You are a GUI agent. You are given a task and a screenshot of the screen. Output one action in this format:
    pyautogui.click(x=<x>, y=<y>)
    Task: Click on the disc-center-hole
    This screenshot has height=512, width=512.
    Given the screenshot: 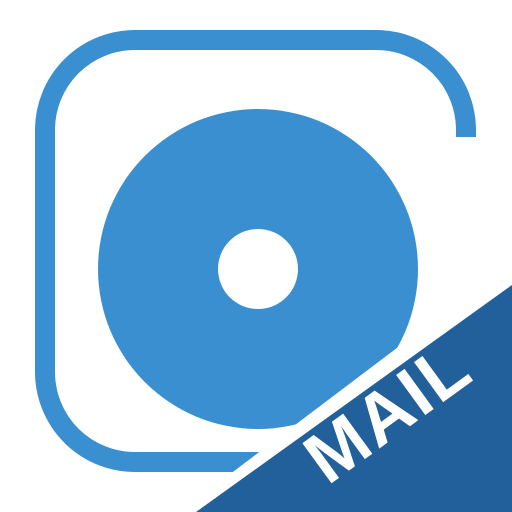 What is the action you would take?
    pyautogui.click(x=258, y=269)
    